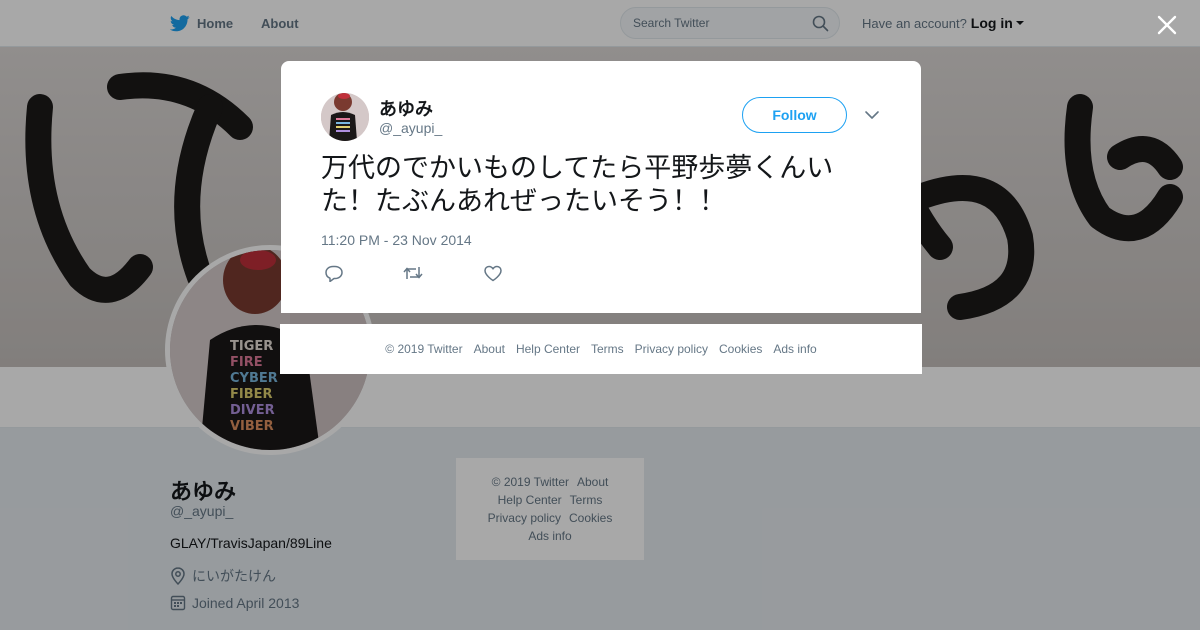 This screenshot has height=630, width=1200. What do you see at coordinates (396, 240) in the screenshot?
I see `tweet-timestamp: 11:20 PM - 23 Nov 2014` at bounding box center [396, 240].